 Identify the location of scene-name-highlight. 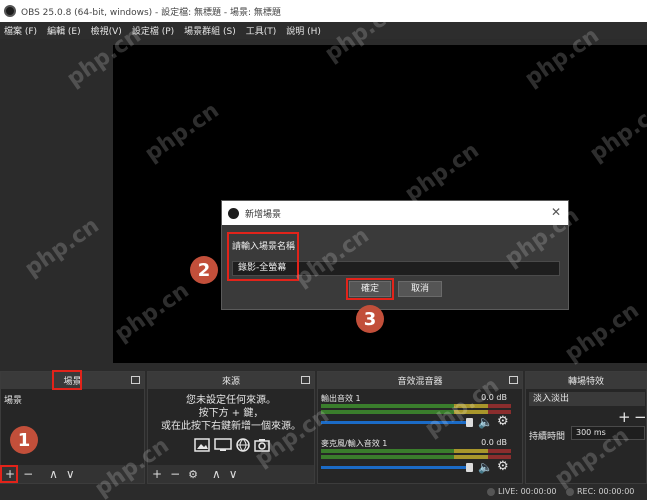
(263, 256).